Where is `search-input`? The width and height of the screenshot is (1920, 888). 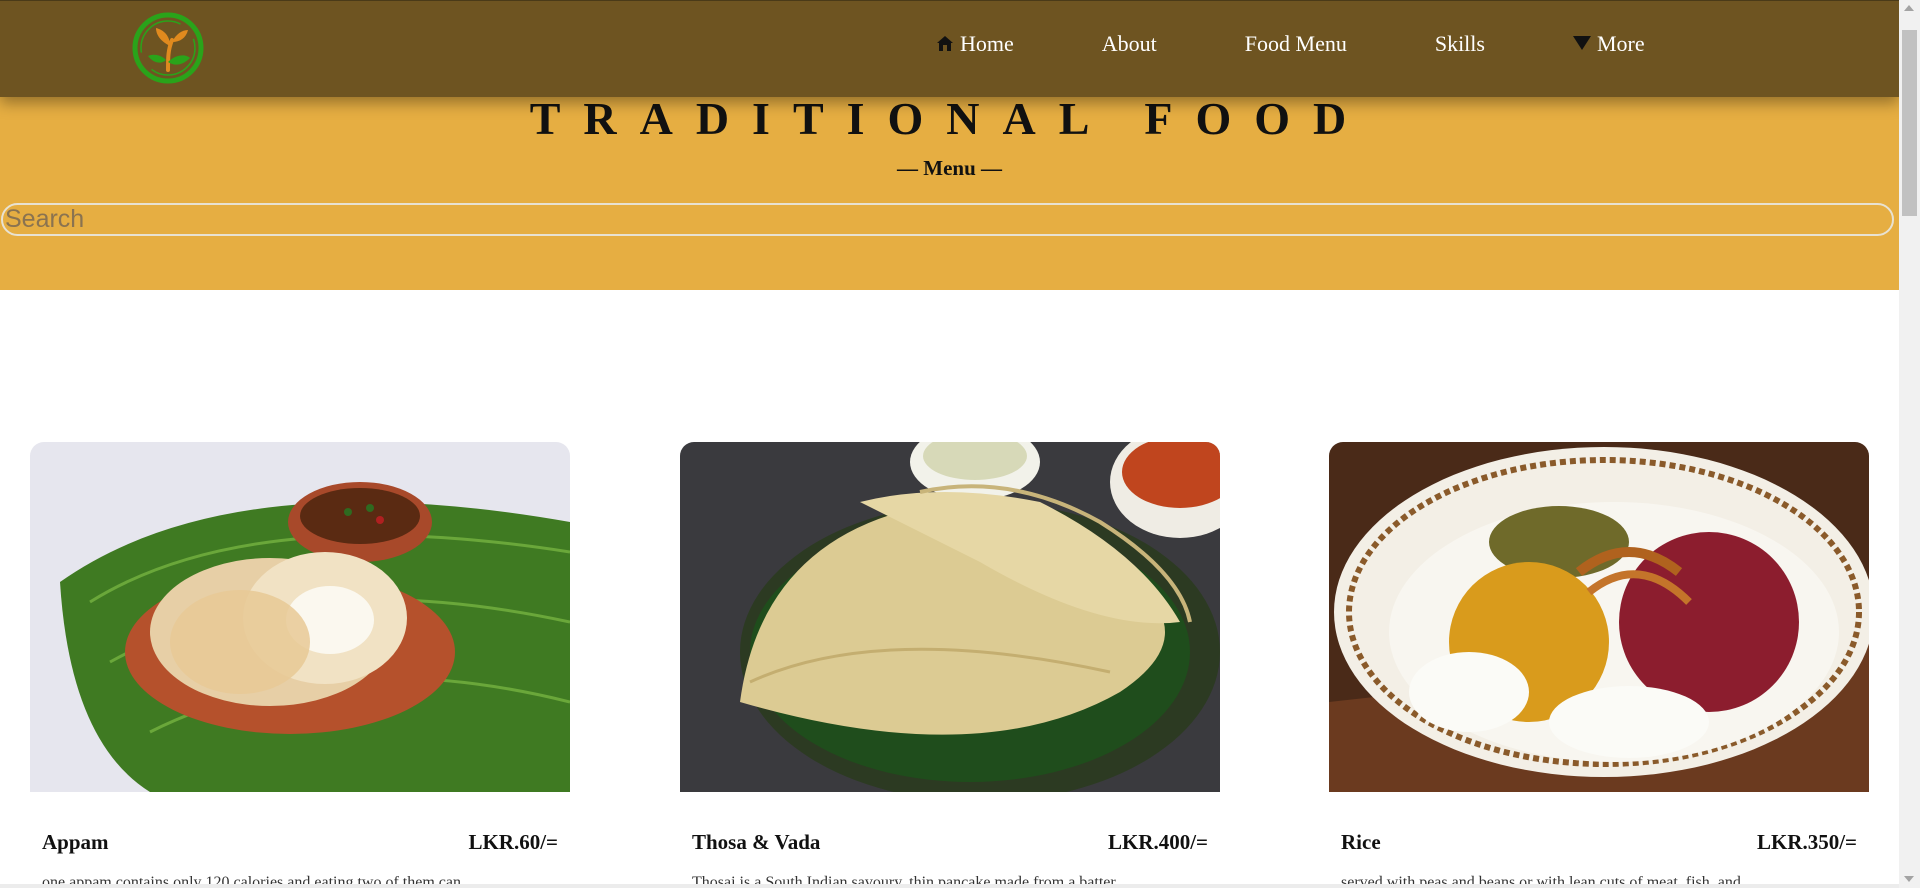
search-input is located at coordinates (947, 219).